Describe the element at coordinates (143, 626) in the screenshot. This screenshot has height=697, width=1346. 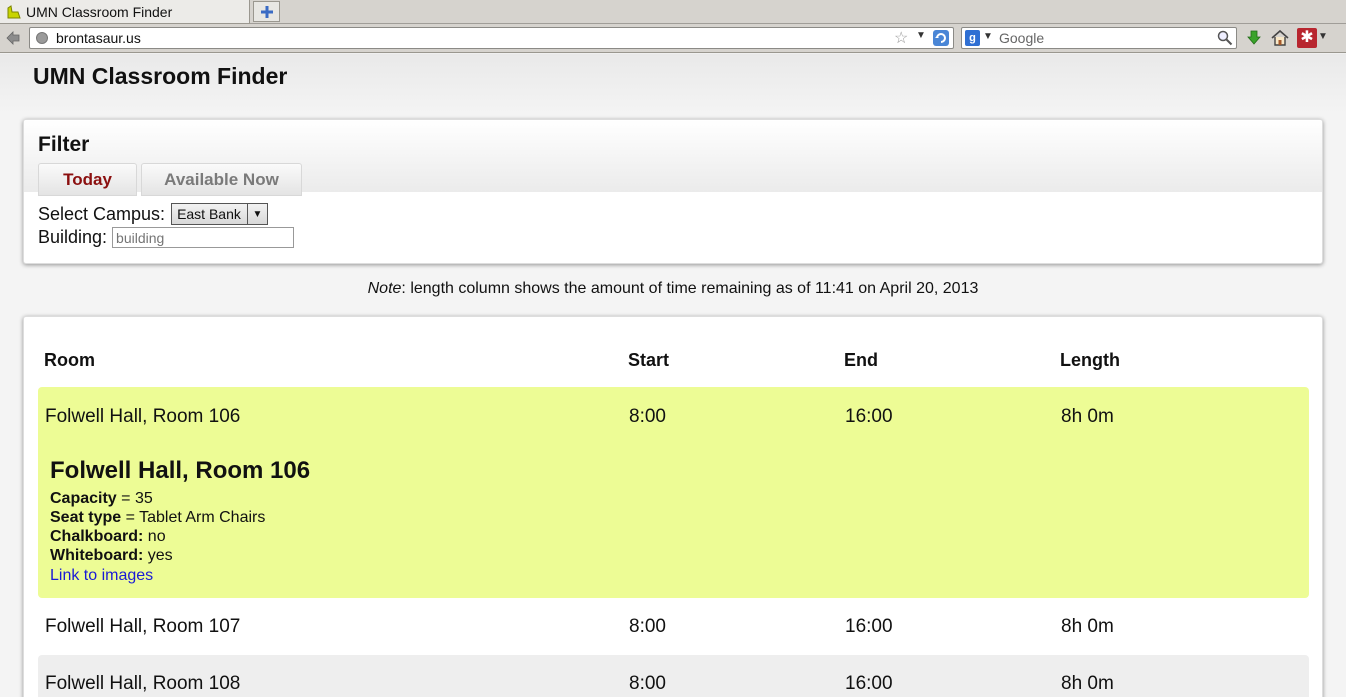
I see `room-cell: Folwell Hall, Room 107` at that location.